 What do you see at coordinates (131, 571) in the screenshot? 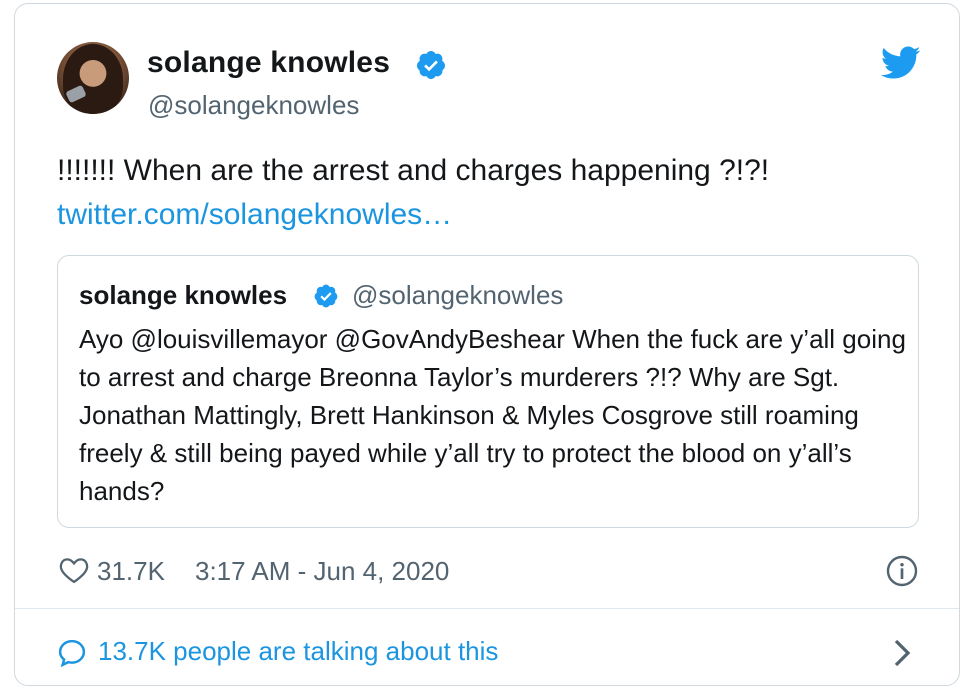
I see `like-count: 31.7K` at bounding box center [131, 571].